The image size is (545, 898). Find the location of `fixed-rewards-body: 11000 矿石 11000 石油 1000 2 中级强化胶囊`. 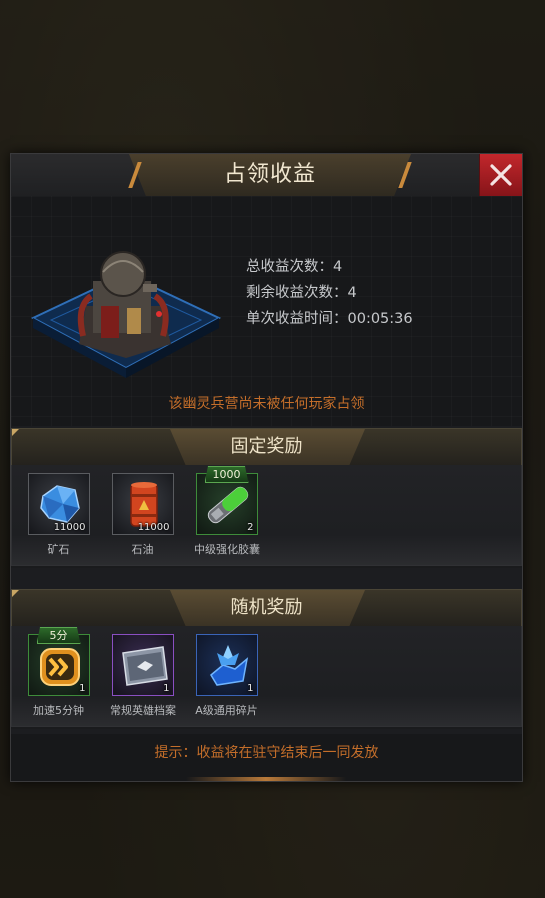

fixed-rewards-body: 11000 矿石 11000 石油 1000 2 中级强化胶囊 is located at coordinates (266, 515).